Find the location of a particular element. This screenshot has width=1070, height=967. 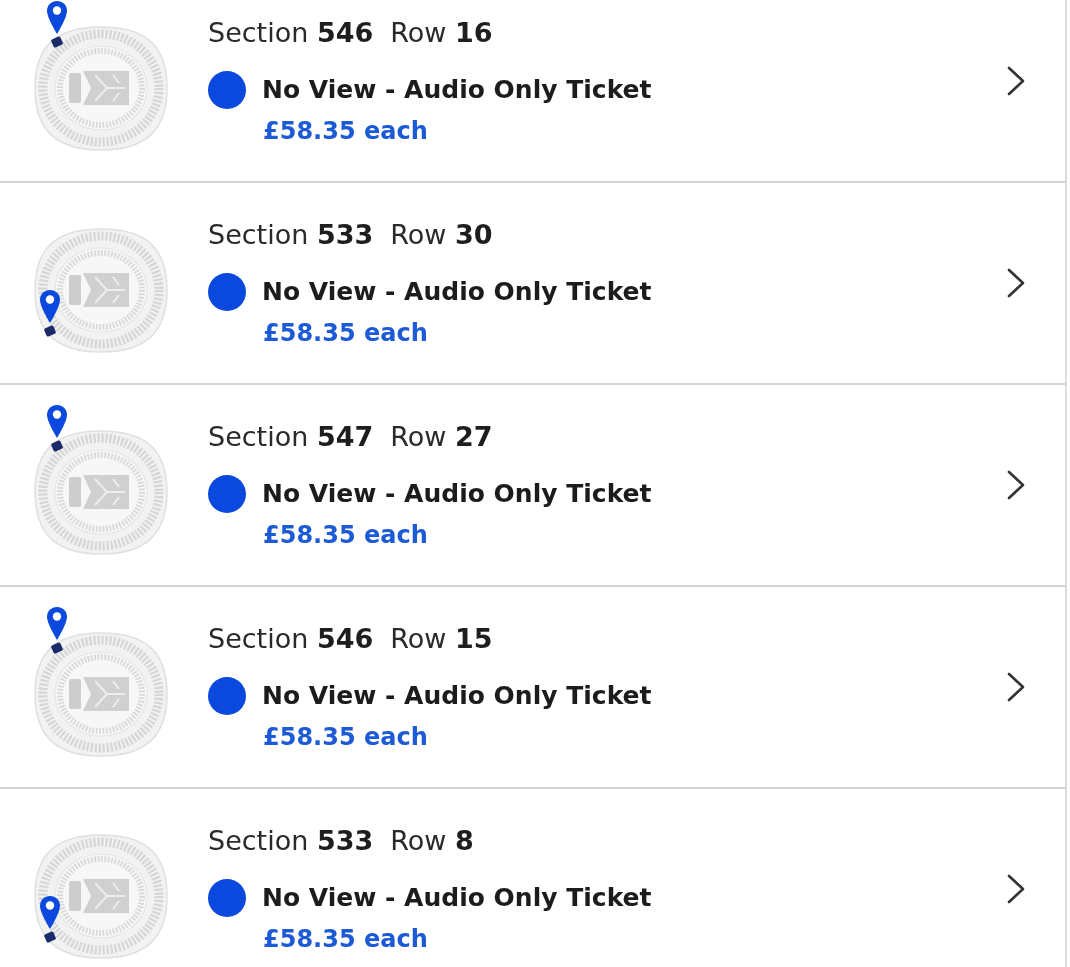

row-label: Row 16 is located at coordinates (441, 33).